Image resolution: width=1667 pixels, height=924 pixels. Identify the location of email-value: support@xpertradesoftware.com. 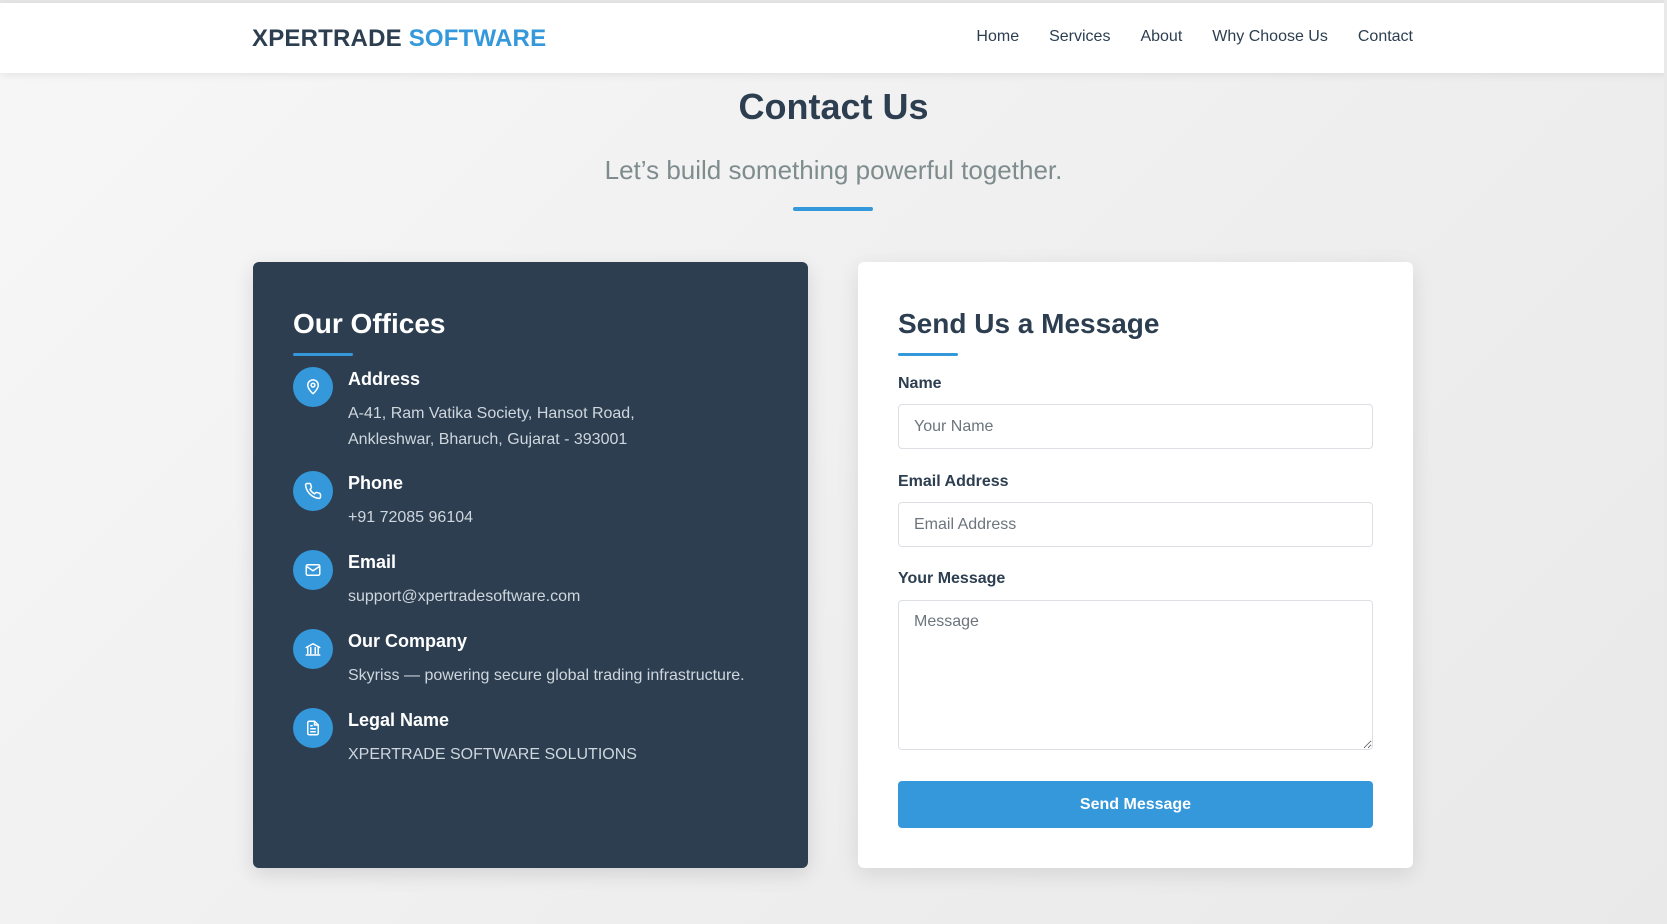
(464, 597).